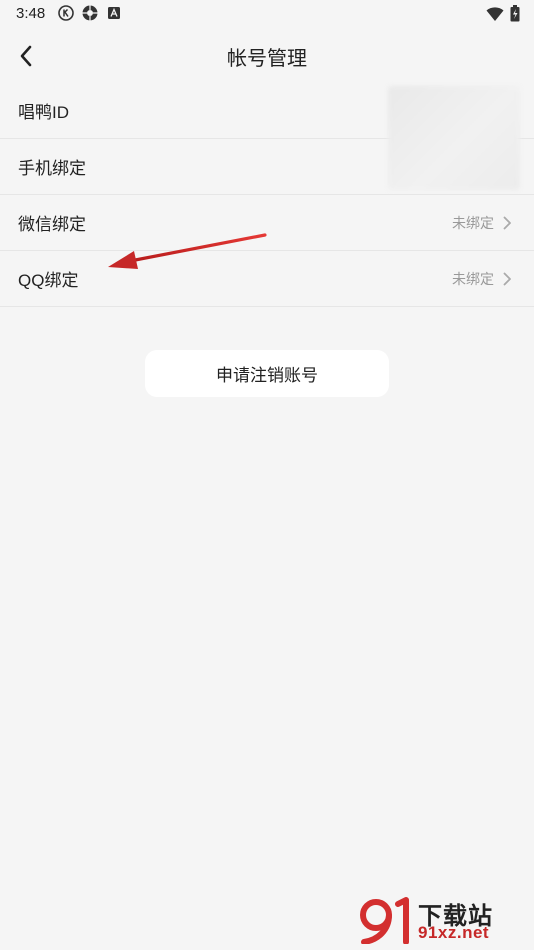 The height and width of the screenshot is (950, 534). Describe the element at coordinates (454, 138) in the screenshot. I see `redacted-values` at that location.